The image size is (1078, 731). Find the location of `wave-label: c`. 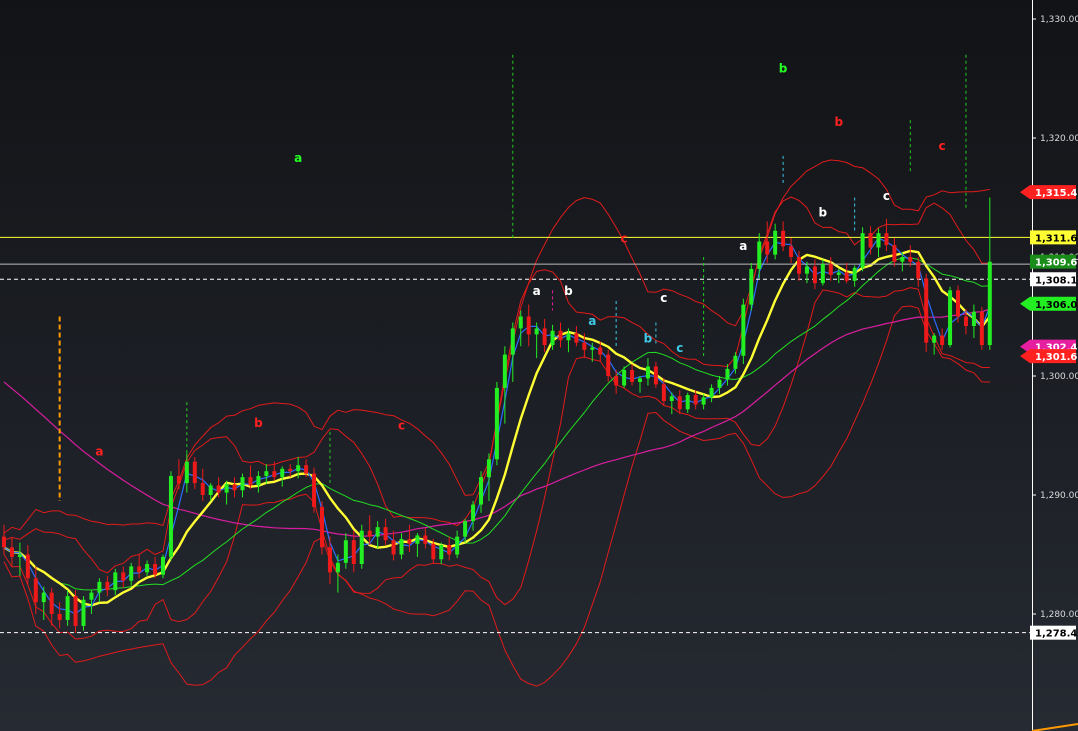

wave-label: c is located at coordinates (663, 298).